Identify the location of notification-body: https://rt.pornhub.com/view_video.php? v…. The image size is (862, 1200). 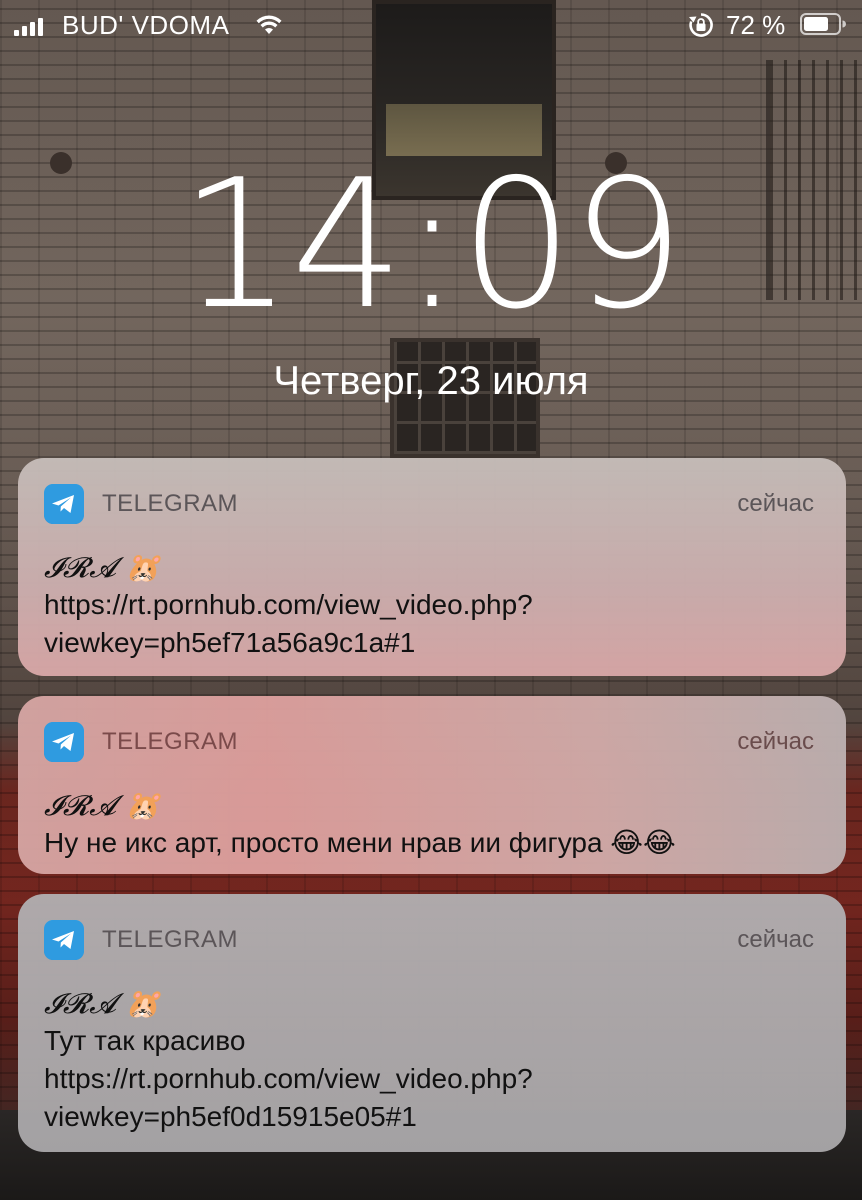
(288, 623).